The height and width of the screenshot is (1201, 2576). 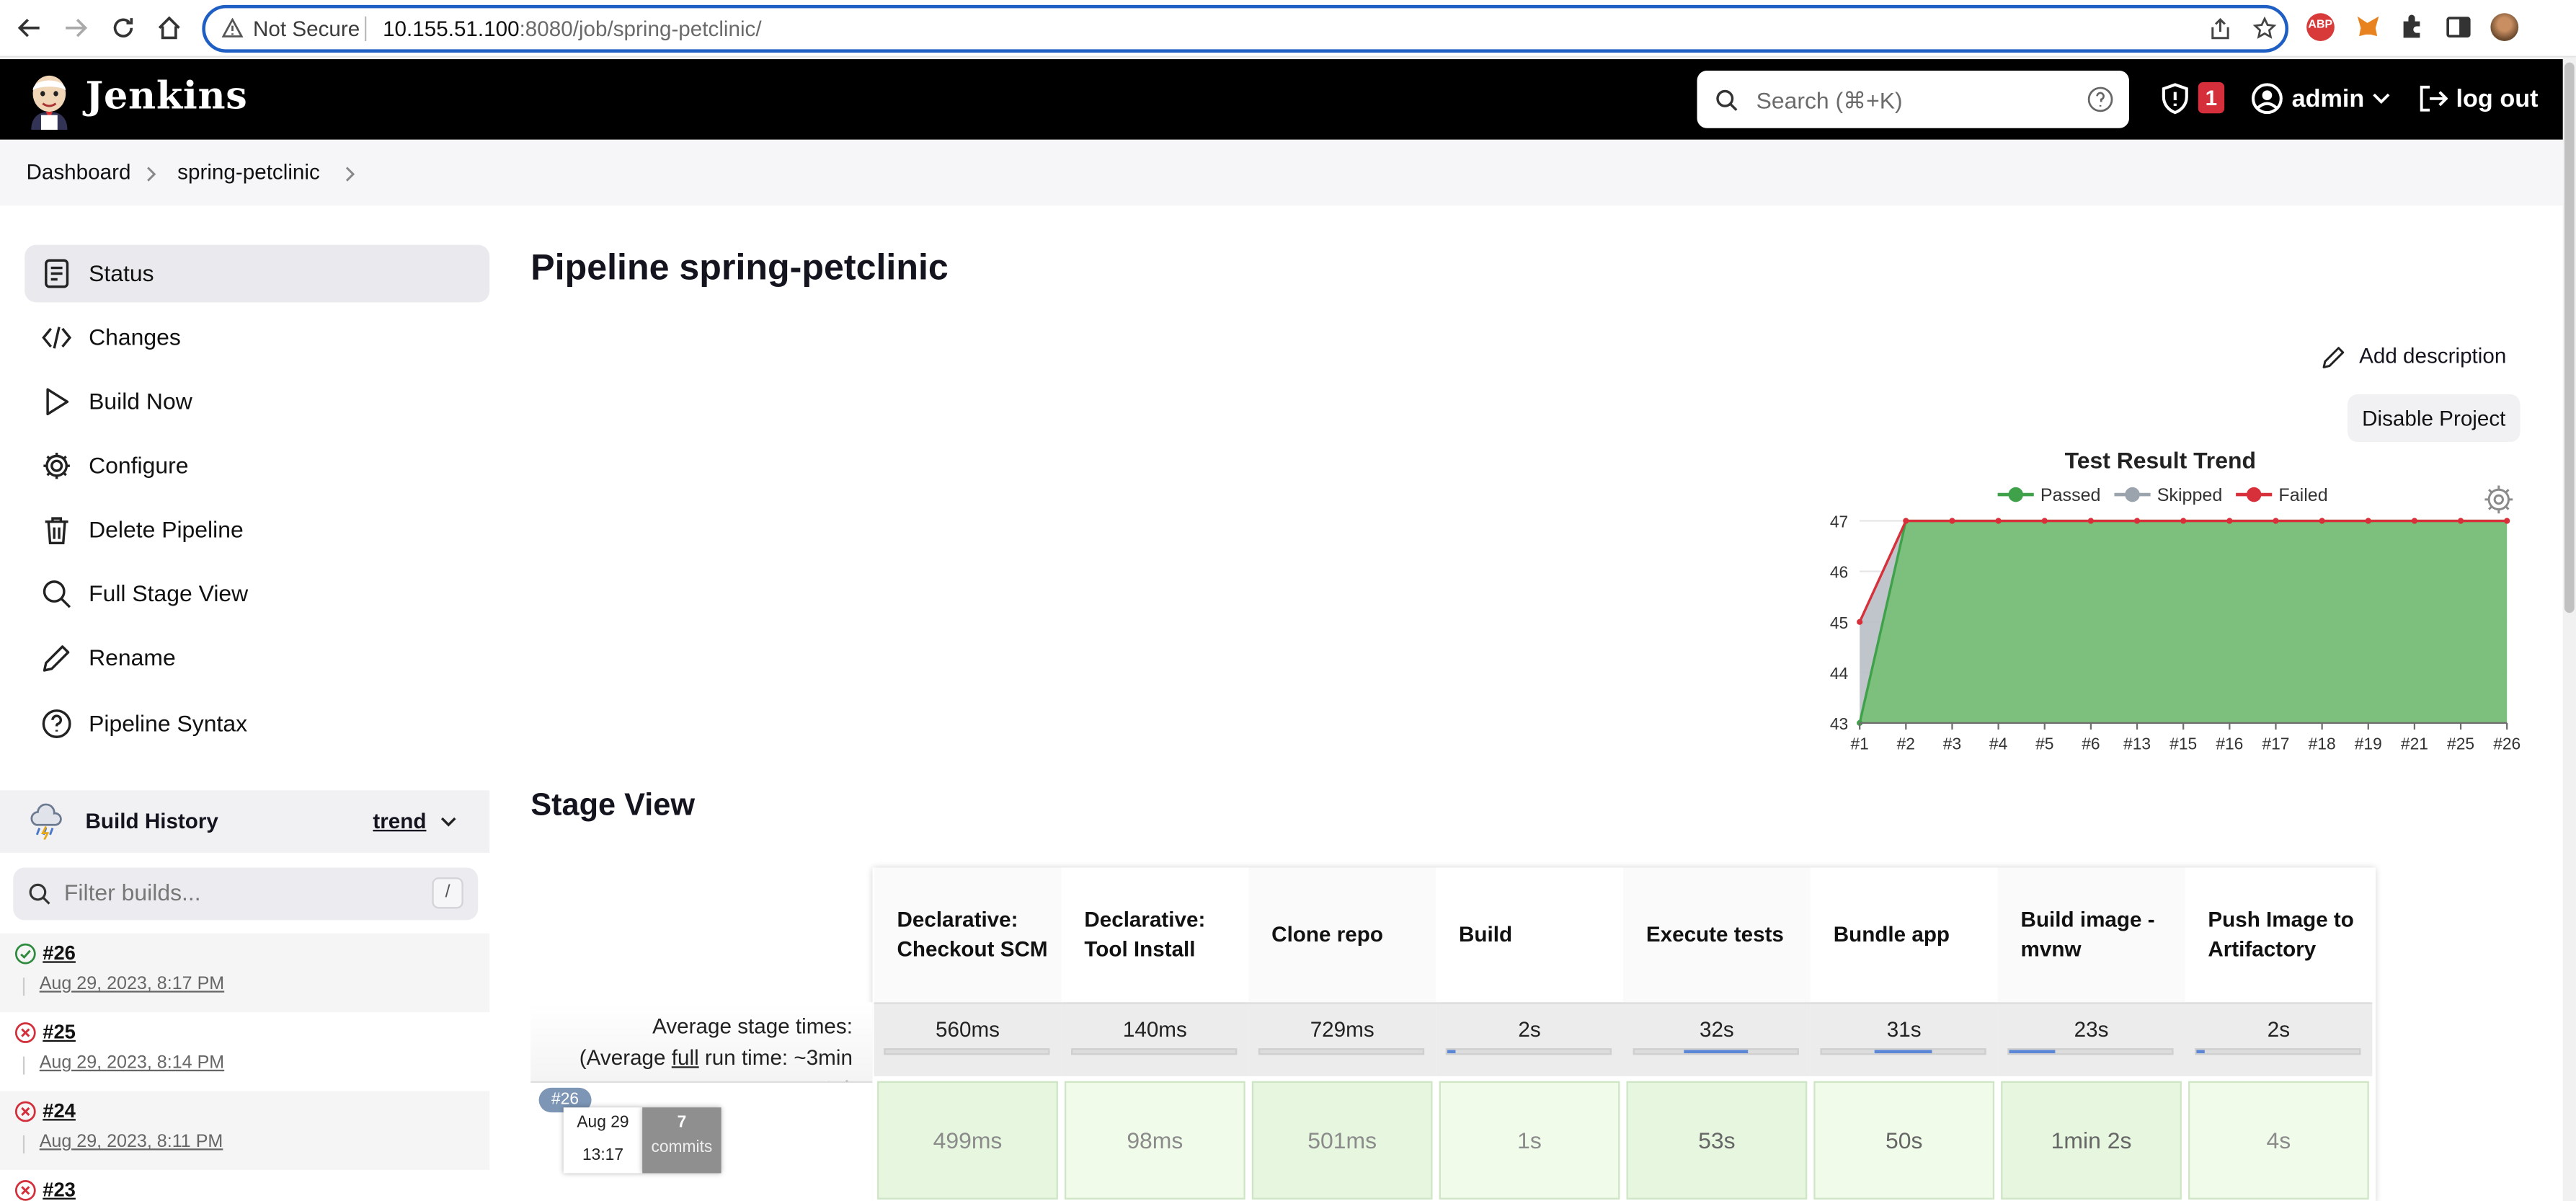 I want to click on build-row: #23, so click(x=244, y=1185).